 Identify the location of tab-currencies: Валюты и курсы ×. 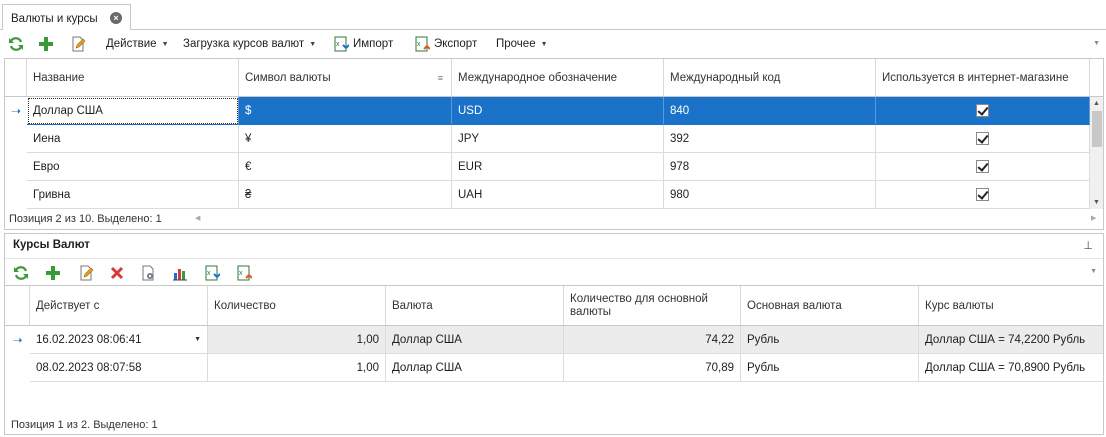
(66, 17).